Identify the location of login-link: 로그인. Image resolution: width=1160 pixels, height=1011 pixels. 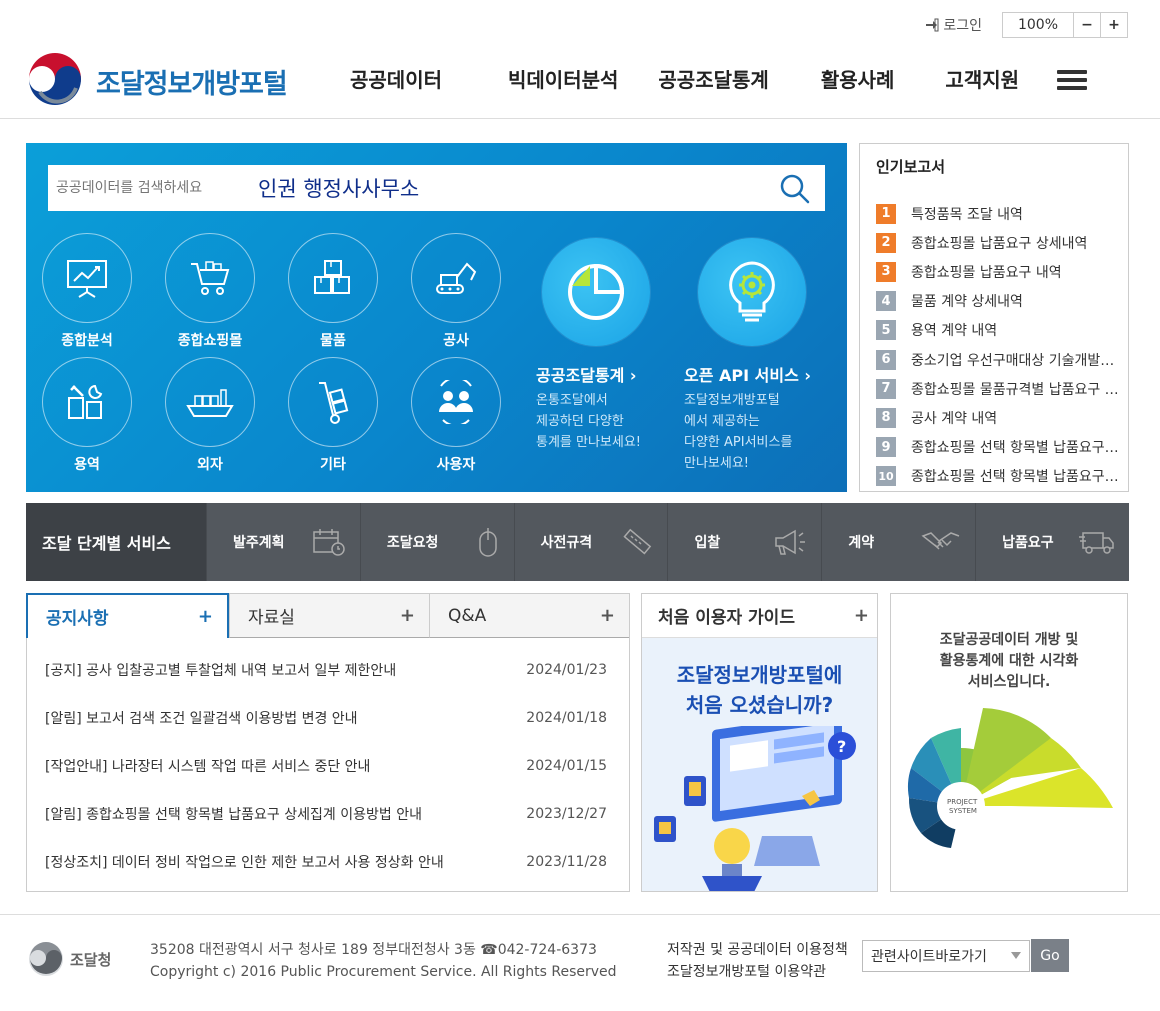
(953, 25).